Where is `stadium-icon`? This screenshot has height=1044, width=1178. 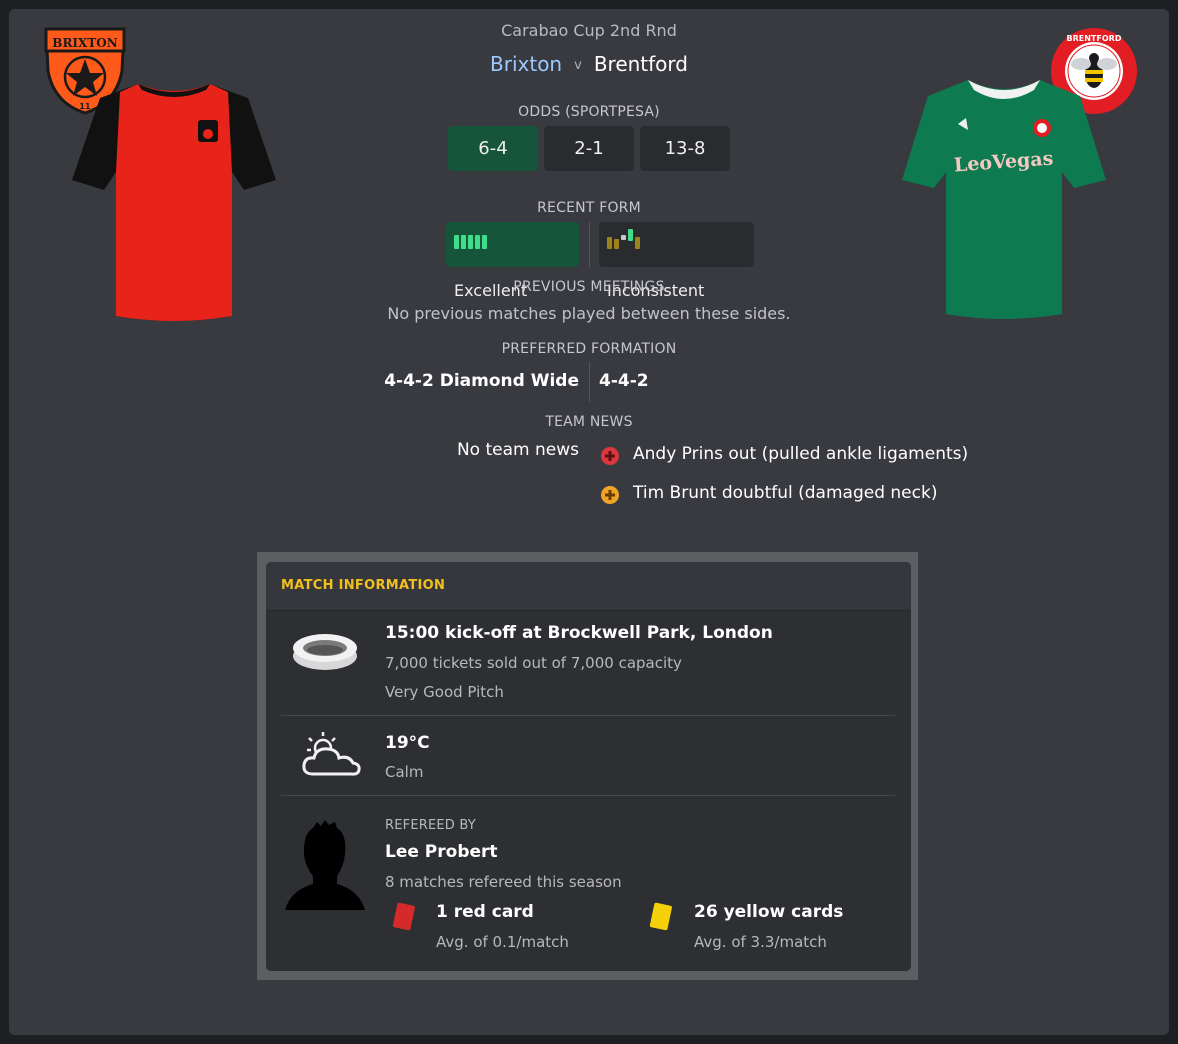
stadium-icon is located at coordinates (325, 654).